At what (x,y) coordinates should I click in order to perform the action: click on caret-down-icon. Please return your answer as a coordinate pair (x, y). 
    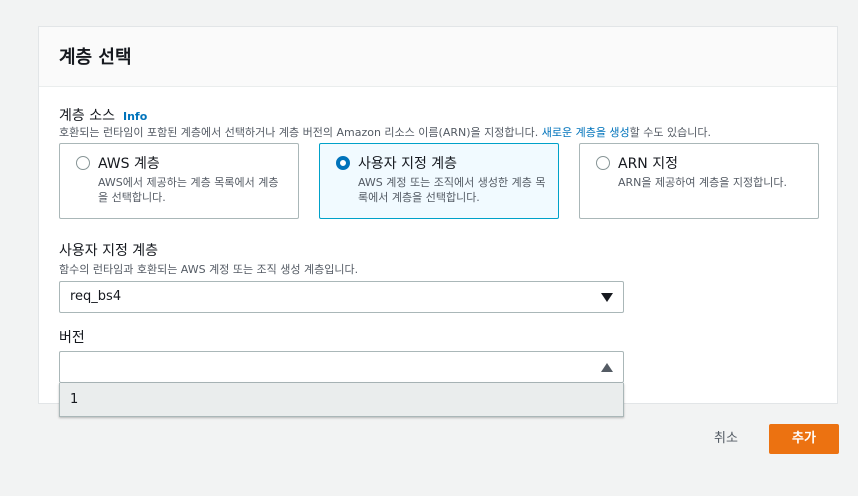
    Looking at the image, I should click on (607, 297).